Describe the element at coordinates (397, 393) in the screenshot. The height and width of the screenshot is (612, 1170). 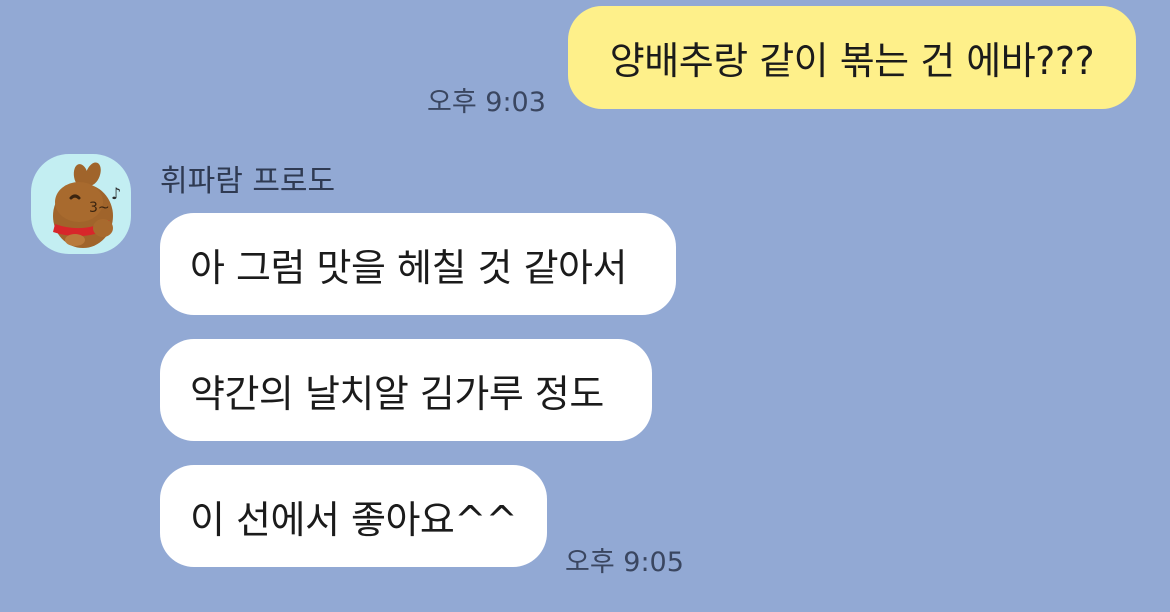
I see `incoming-message-text: 약간의 날치알 김가루 정도` at that location.